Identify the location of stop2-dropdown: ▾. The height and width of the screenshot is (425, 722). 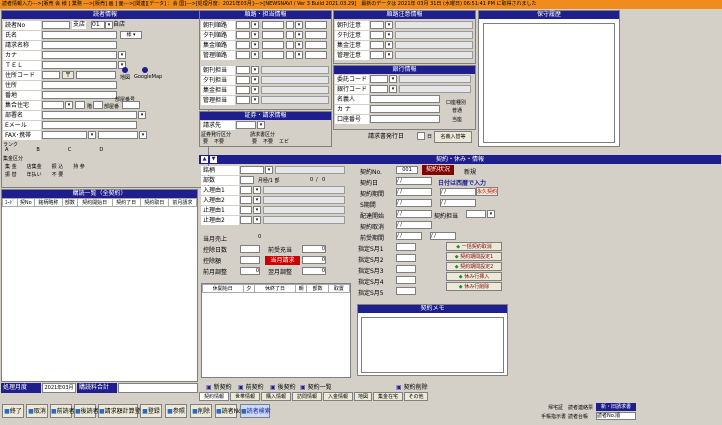
(257, 220).